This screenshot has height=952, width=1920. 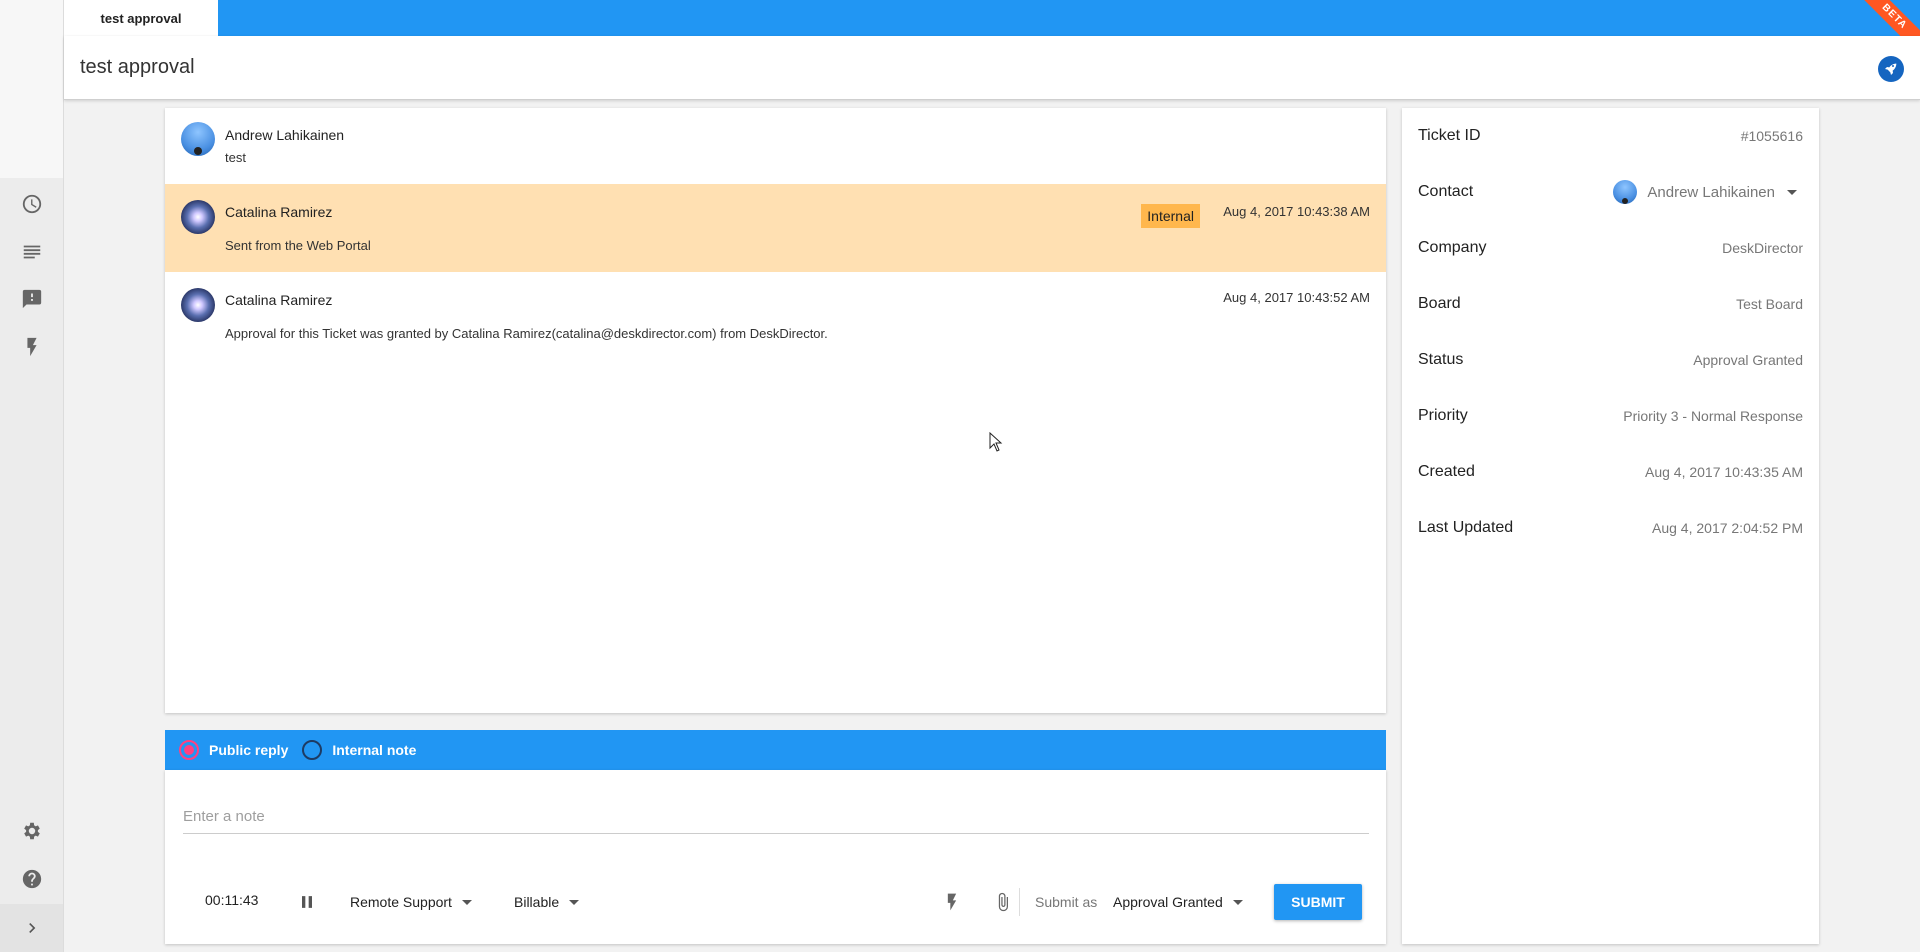 I want to click on internal-badge: Internal, so click(x=1170, y=216).